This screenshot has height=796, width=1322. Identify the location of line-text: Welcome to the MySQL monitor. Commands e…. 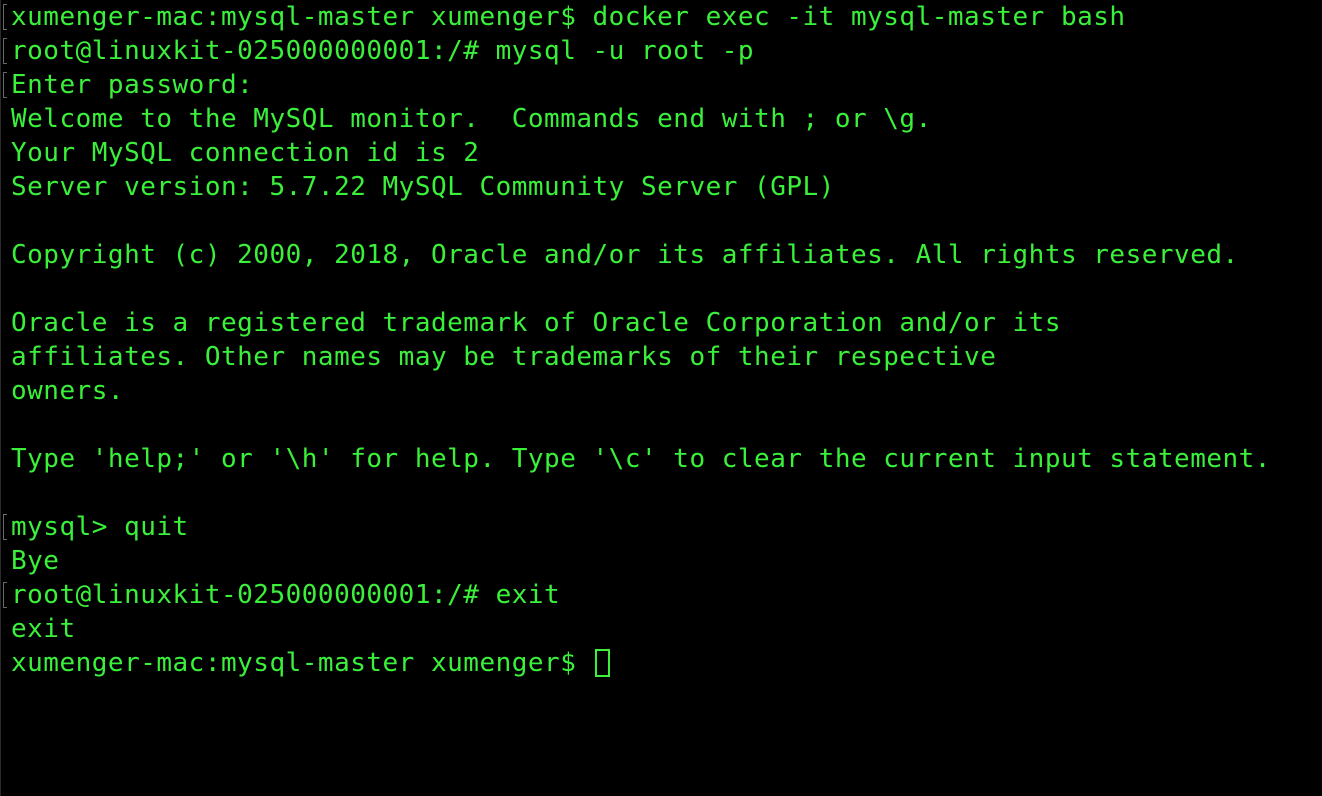
(471, 119).